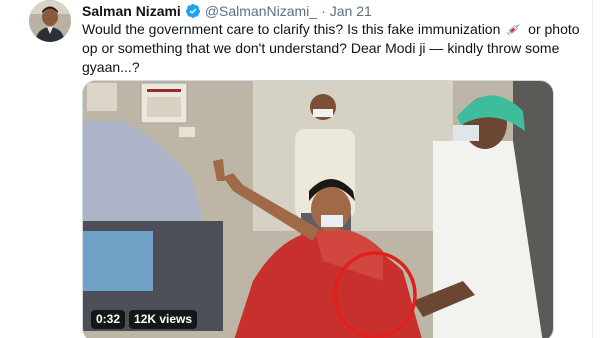  What do you see at coordinates (192, 11) in the screenshot?
I see `verified-badge-icon` at bounding box center [192, 11].